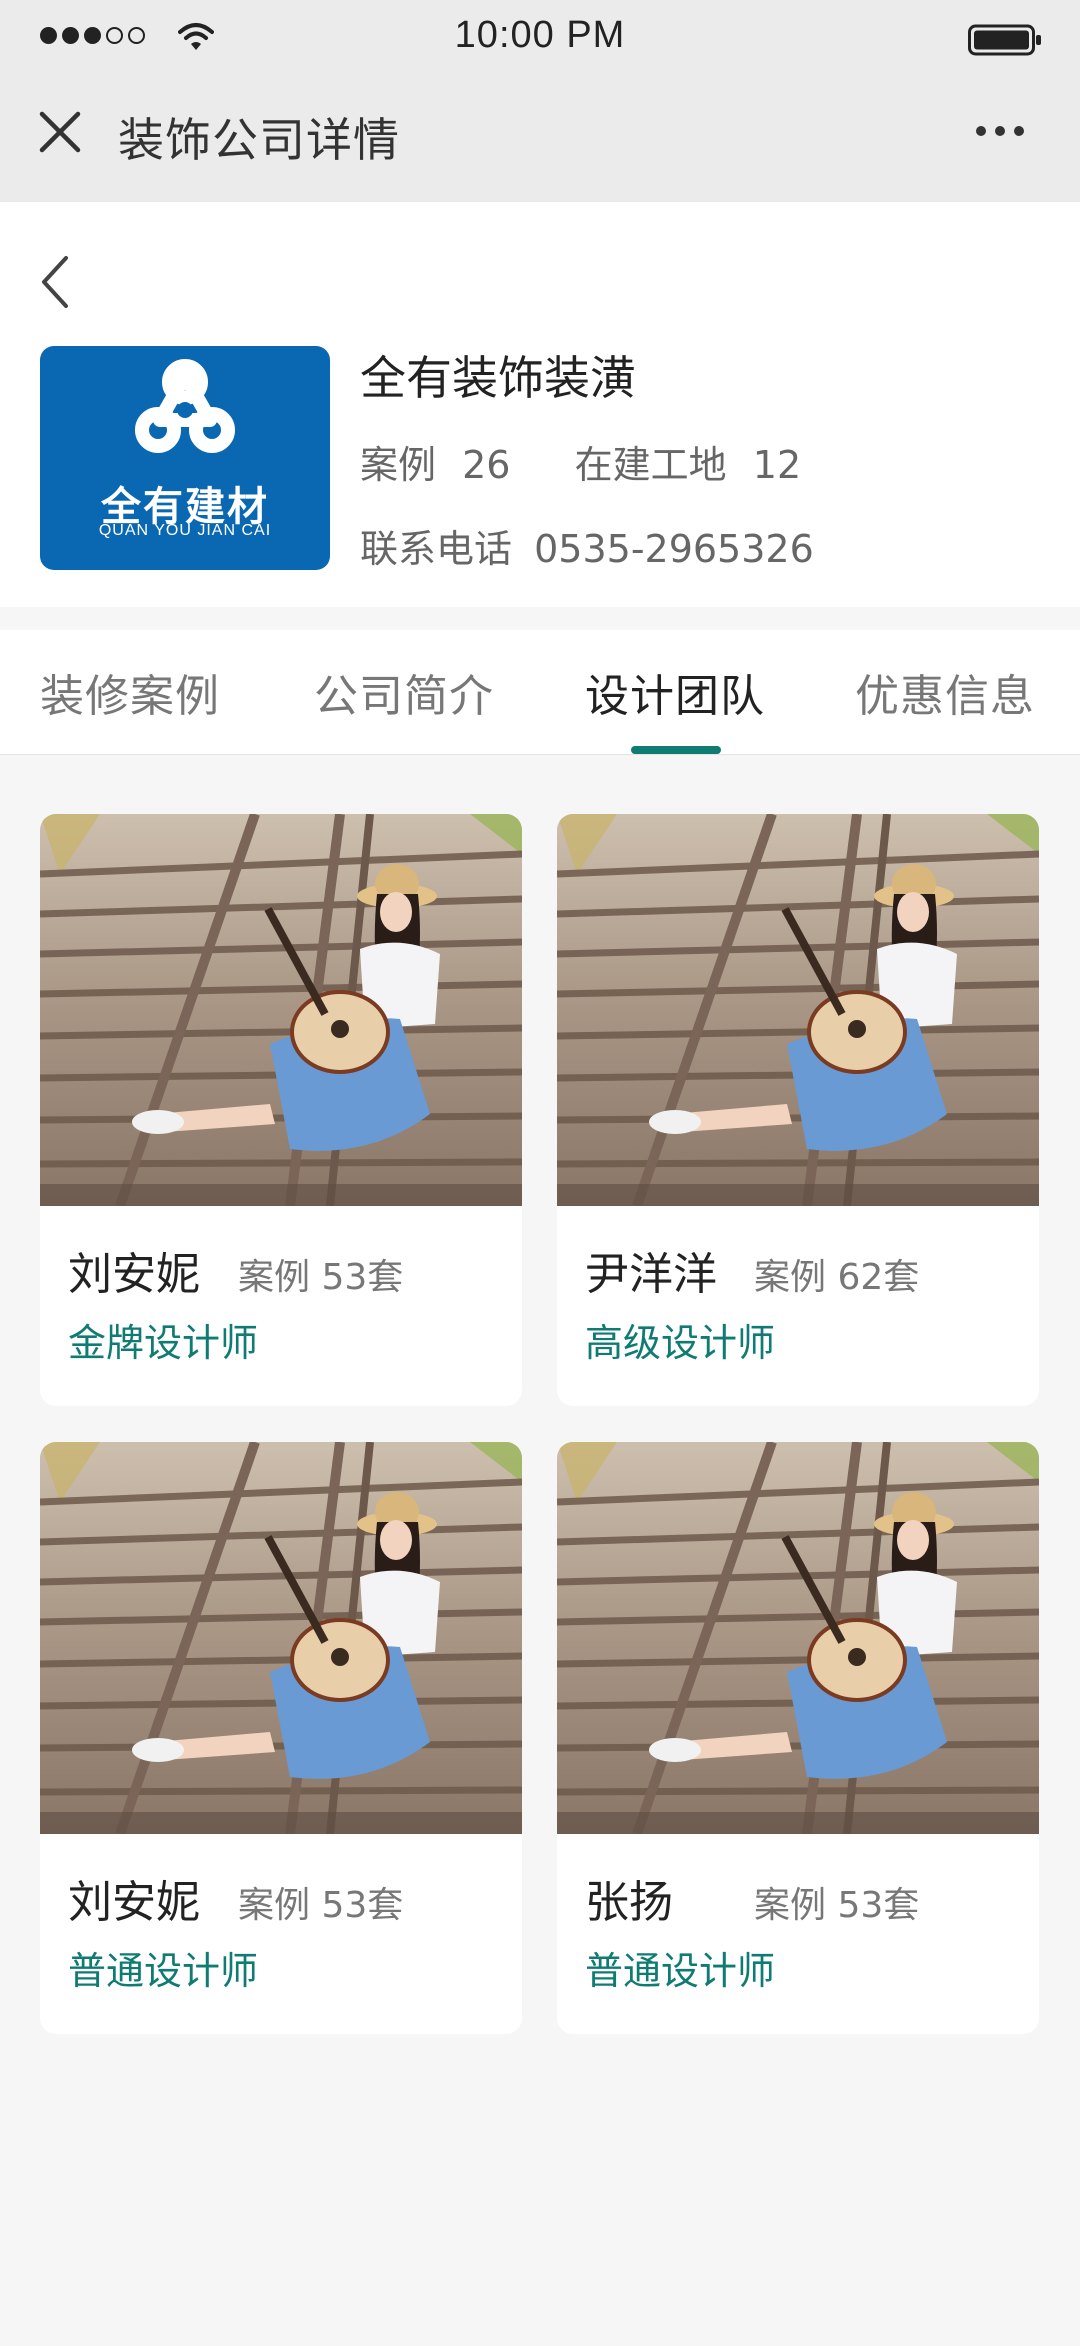 The width and height of the screenshot is (1080, 2346). I want to click on logo-mark-icon, so click(185, 406).